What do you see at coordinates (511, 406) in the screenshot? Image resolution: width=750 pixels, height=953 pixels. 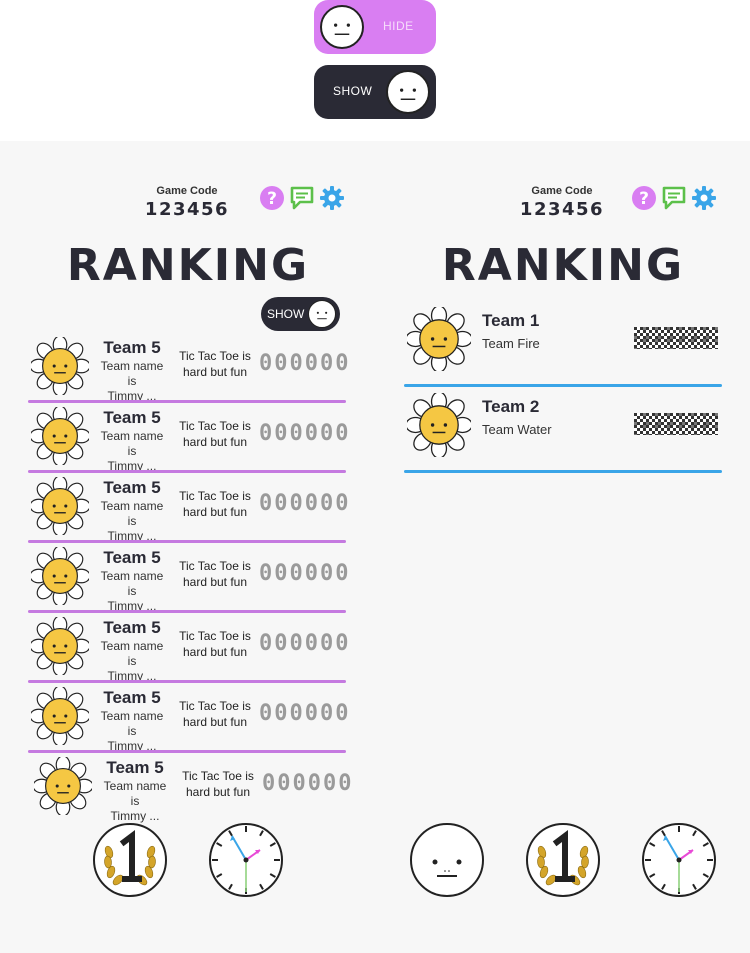 I see `team-name: Team 2` at bounding box center [511, 406].